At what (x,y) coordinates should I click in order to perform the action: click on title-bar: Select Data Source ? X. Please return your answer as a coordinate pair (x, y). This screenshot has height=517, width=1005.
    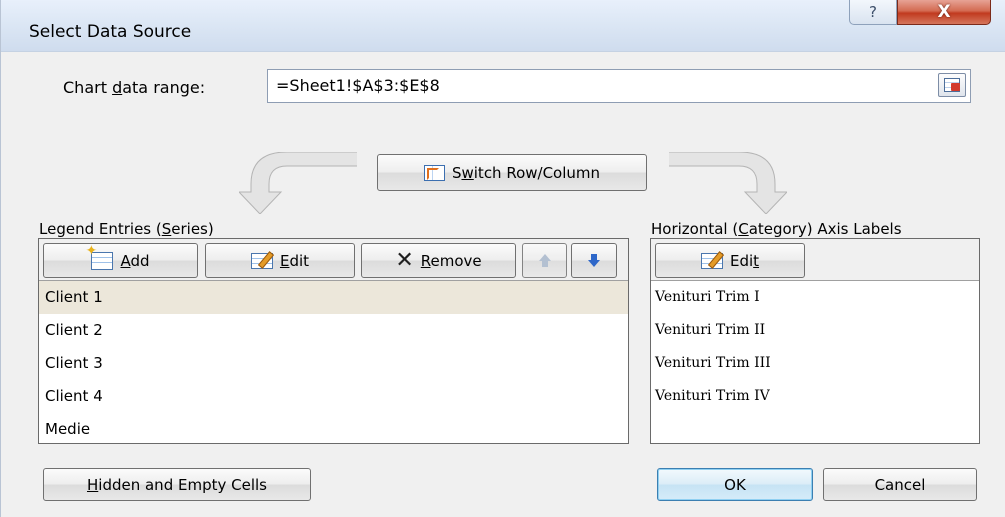
    Looking at the image, I should click on (503, 26).